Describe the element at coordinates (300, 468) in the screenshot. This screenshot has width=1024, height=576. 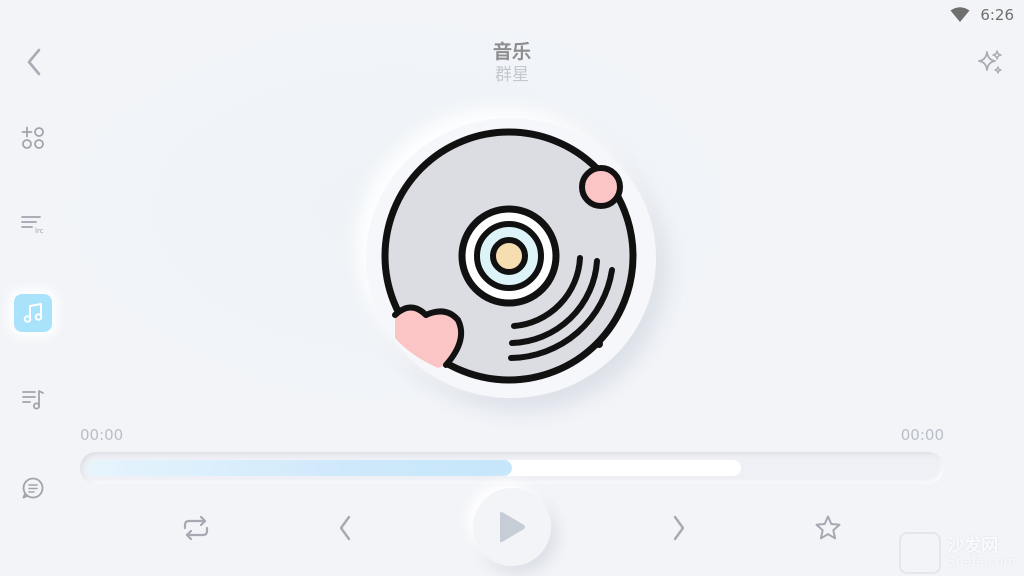
I see `progress-fill` at that location.